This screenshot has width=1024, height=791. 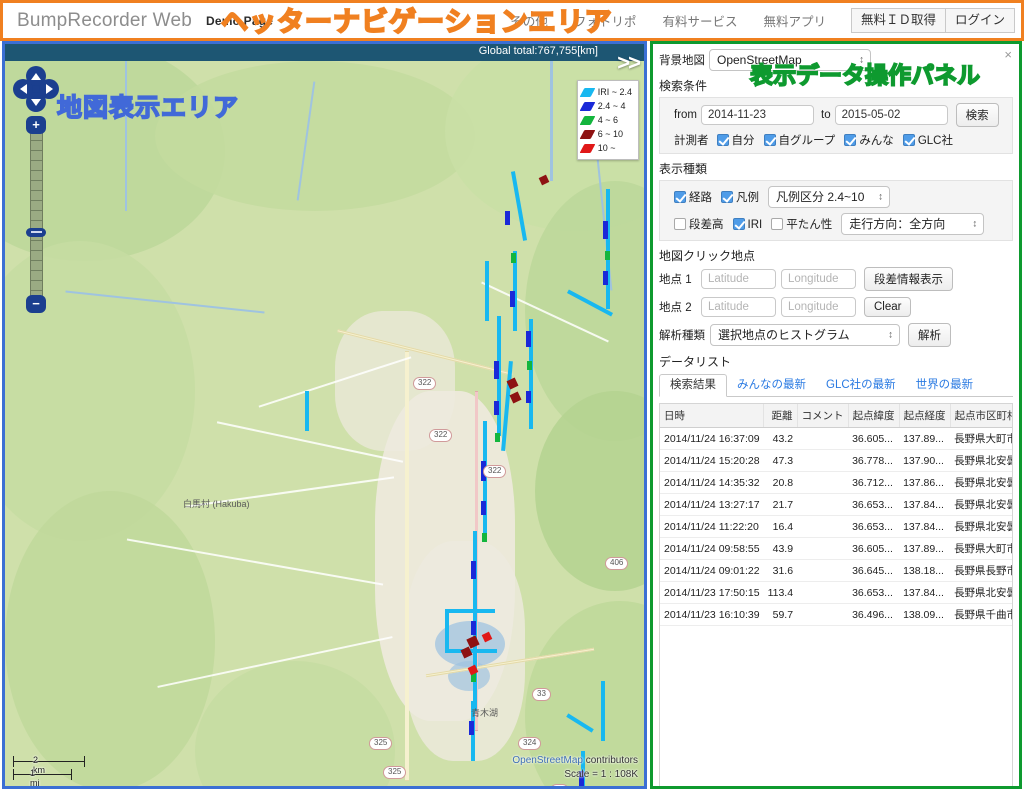 What do you see at coordinates (823, 416) in the screenshot?
I see `col-comment: コメント` at bounding box center [823, 416].